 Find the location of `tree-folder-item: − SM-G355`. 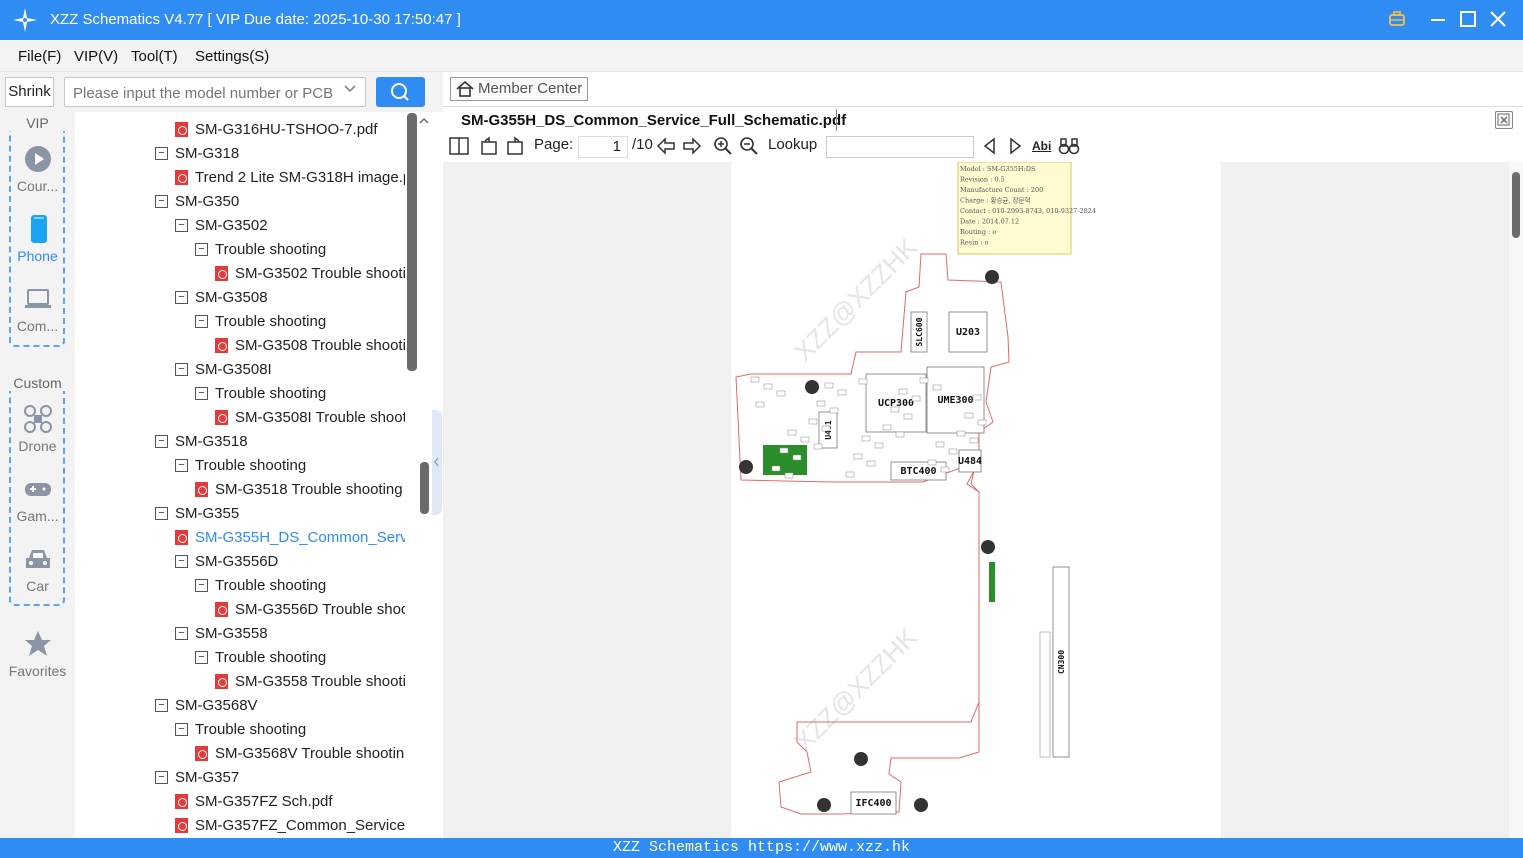

tree-folder-item: − SM-G355 is located at coordinates (197, 513).